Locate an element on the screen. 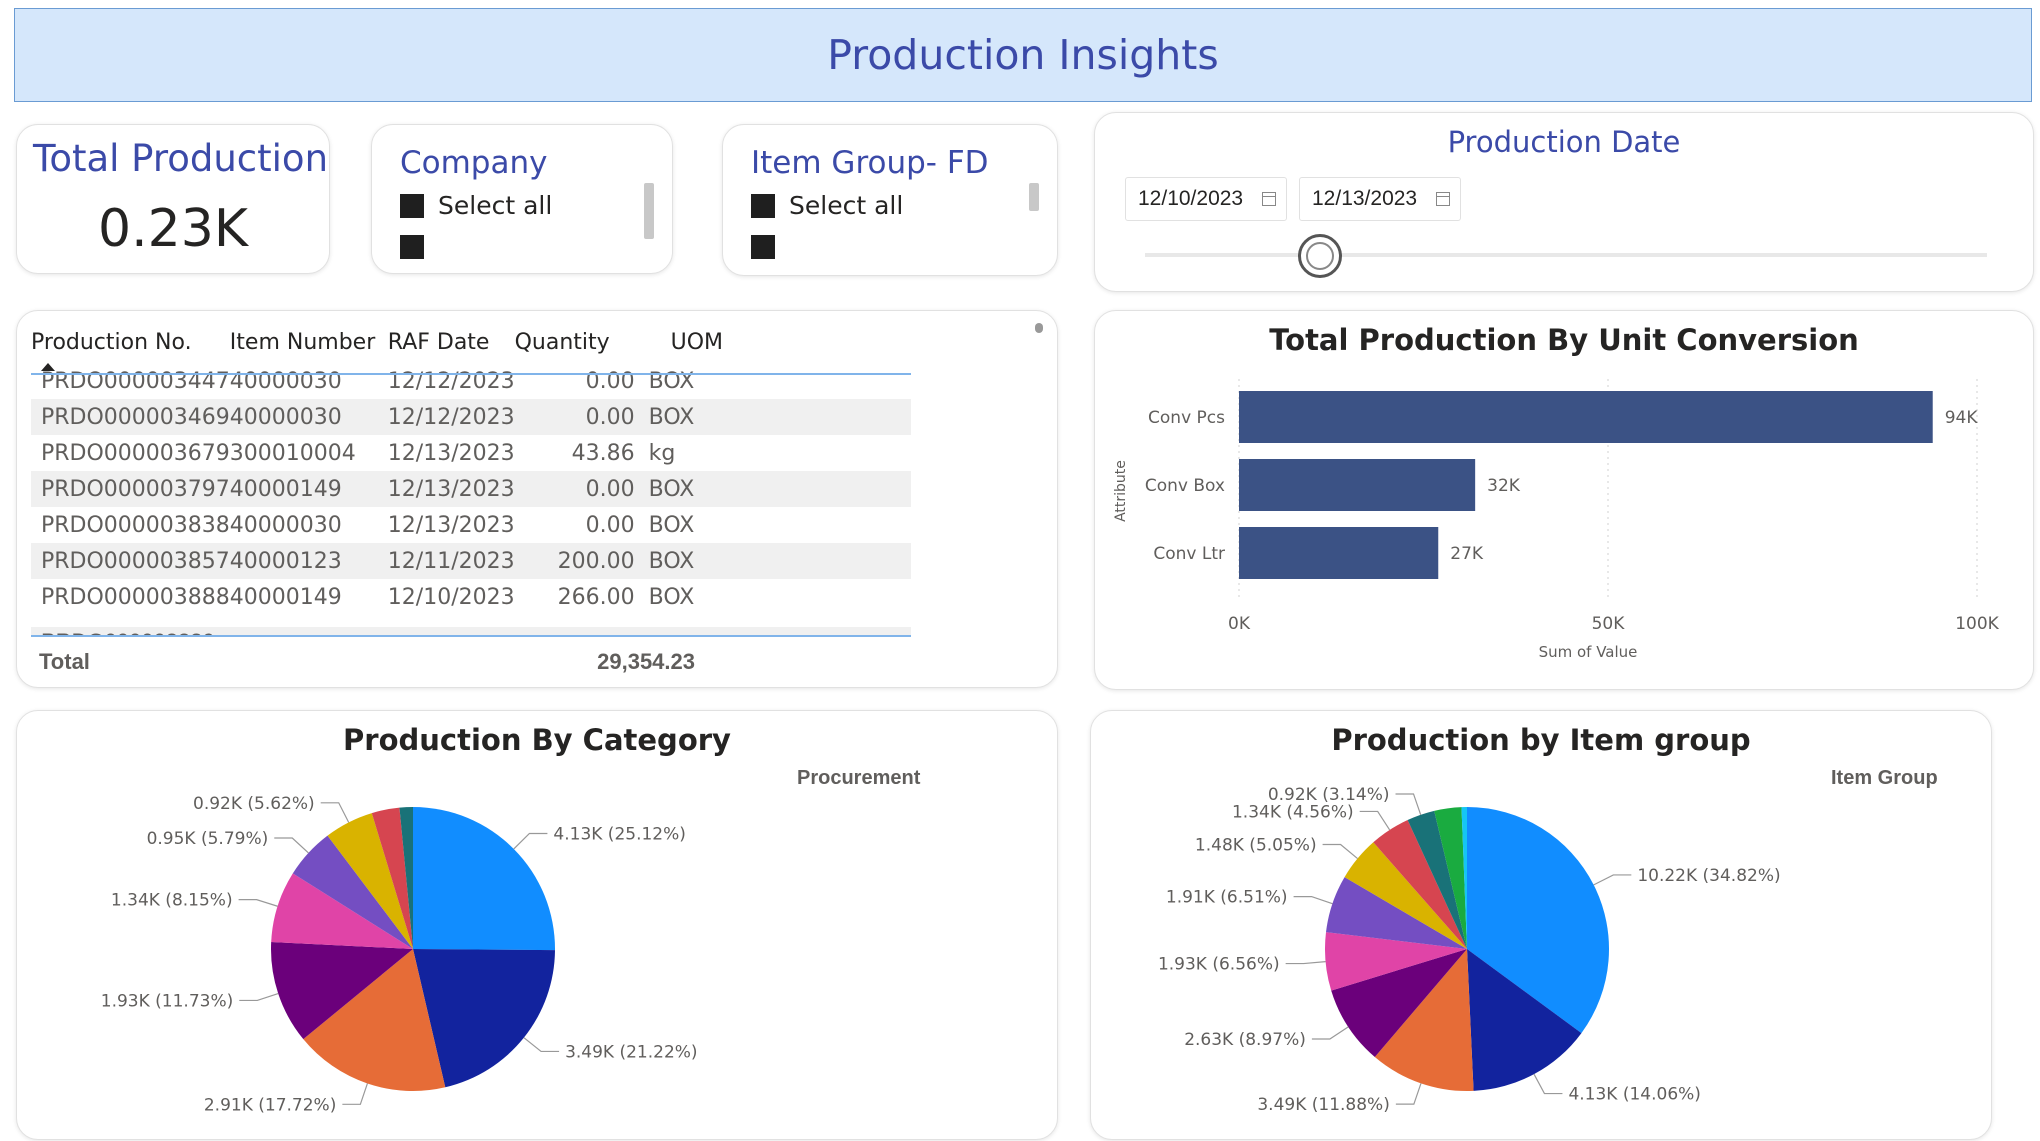  x-axis-title: Sum of Value is located at coordinates (1588, 652).